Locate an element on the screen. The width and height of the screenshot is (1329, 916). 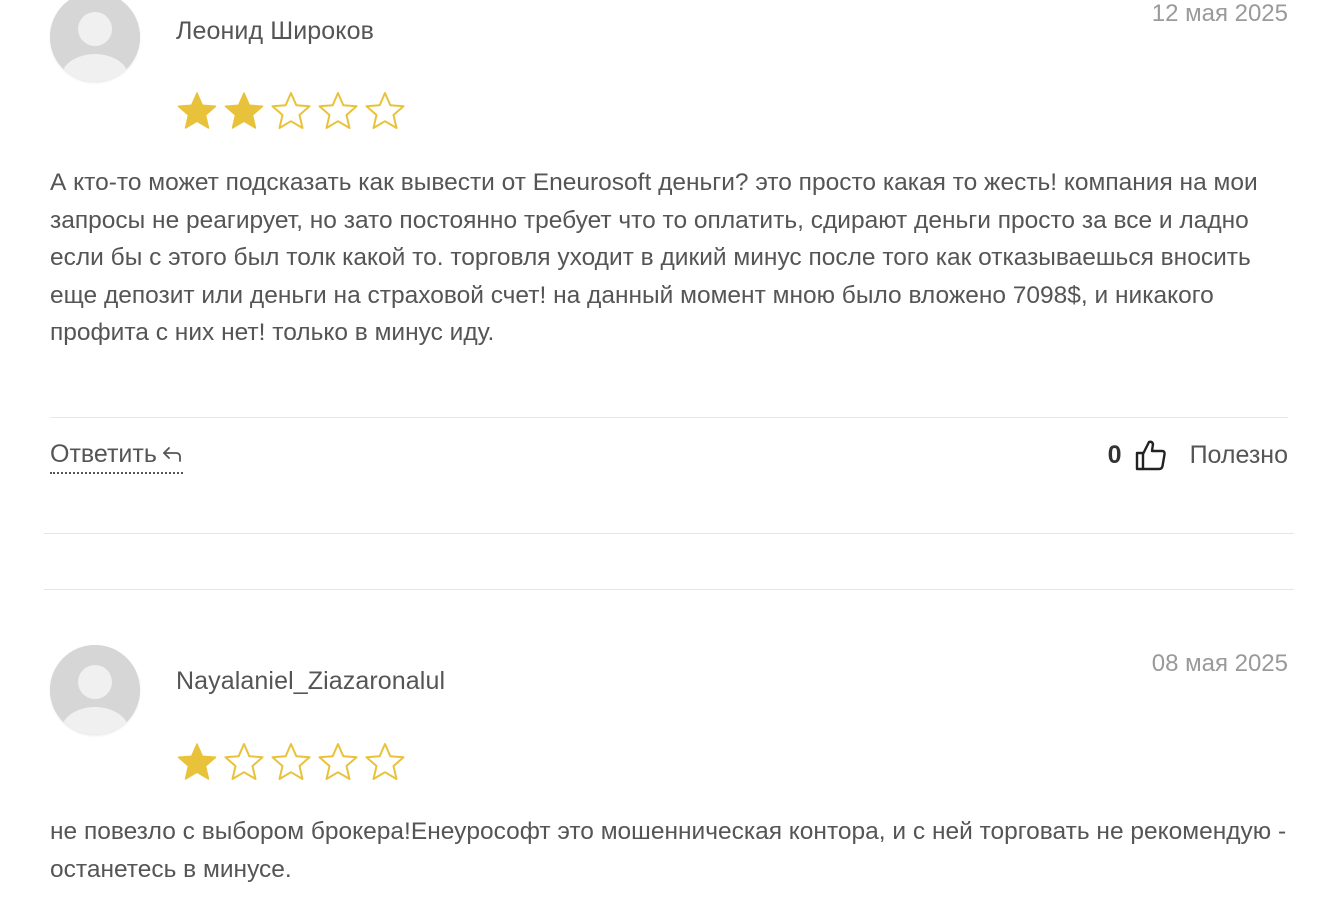
review-date: 08 мая 2025 is located at coordinates (1219, 663).